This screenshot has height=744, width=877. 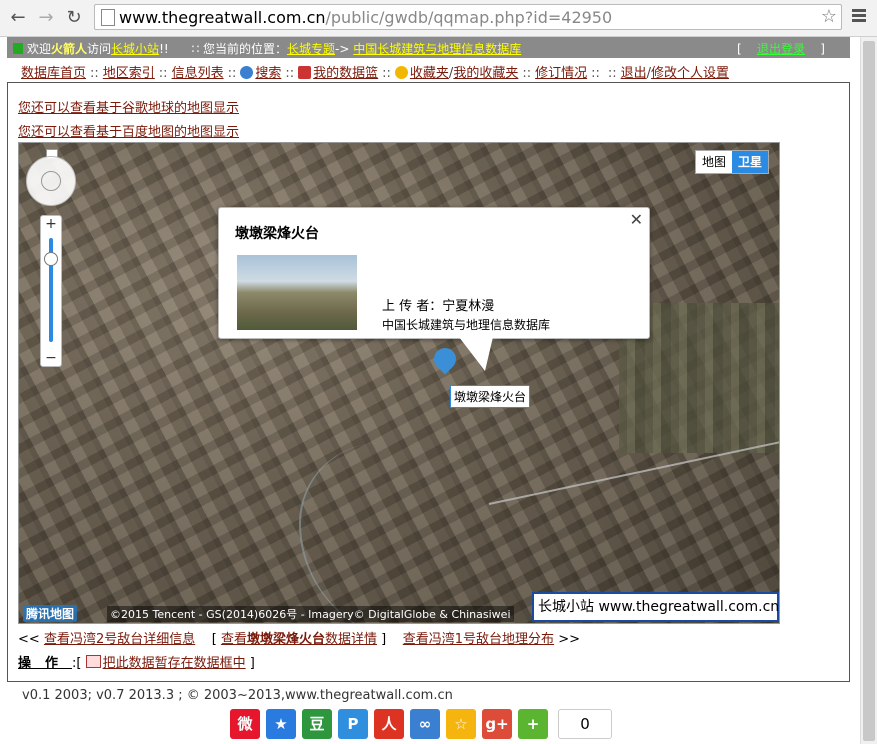 What do you see at coordinates (466, 325) in the screenshot?
I see `source-text: 中国长城建筑与地理信息数据库` at bounding box center [466, 325].